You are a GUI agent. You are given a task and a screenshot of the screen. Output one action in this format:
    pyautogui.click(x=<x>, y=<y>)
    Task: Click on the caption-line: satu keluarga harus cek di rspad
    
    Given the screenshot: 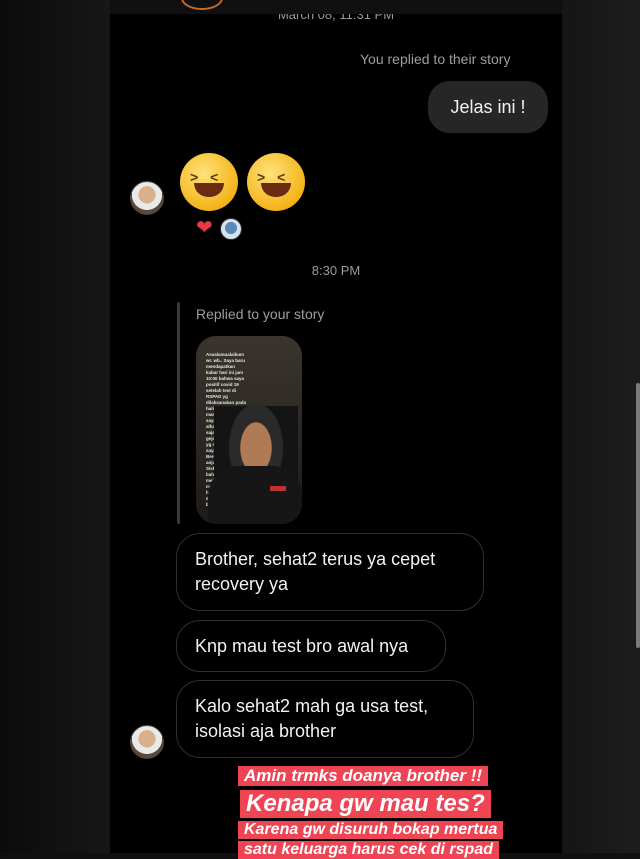 What is the action you would take?
    pyautogui.click(x=368, y=850)
    